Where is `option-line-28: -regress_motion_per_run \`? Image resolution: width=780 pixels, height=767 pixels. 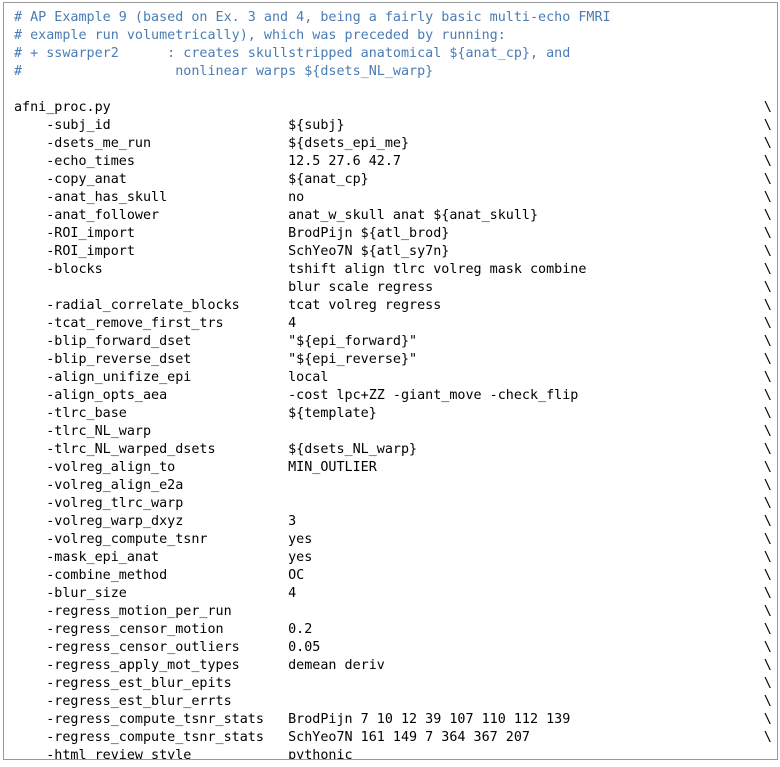 option-line-28: -regress_motion_per_run \ is located at coordinates (393, 611).